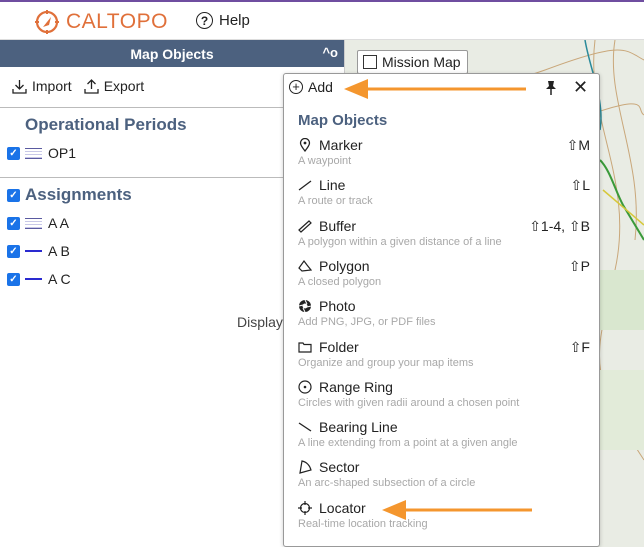  Describe the element at coordinates (305, 387) in the screenshot. I see `range-ring-icon` at that location.